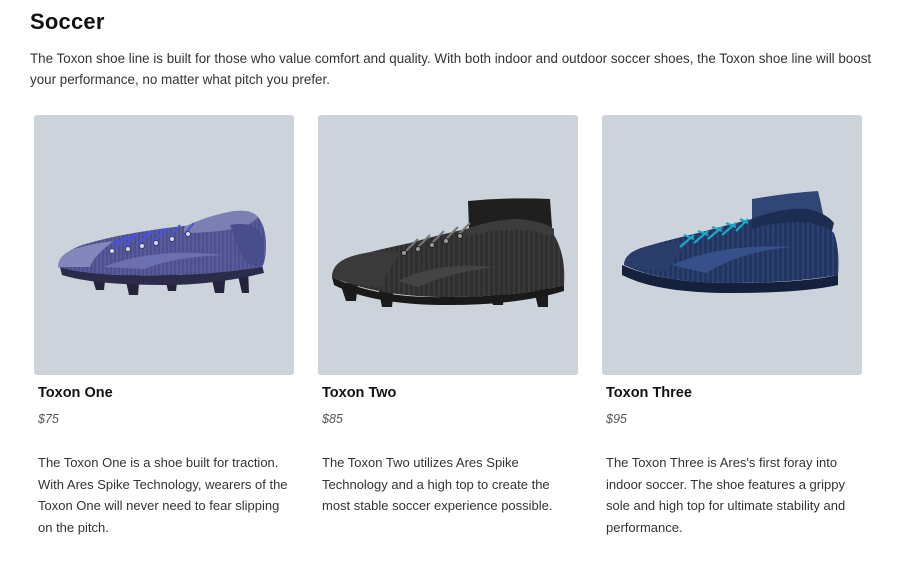 This screenshot has width=901, height=561. Describe the element at coordinates (649, 393) in the screenshot. I see `product-name: Toxon Three` at that location.